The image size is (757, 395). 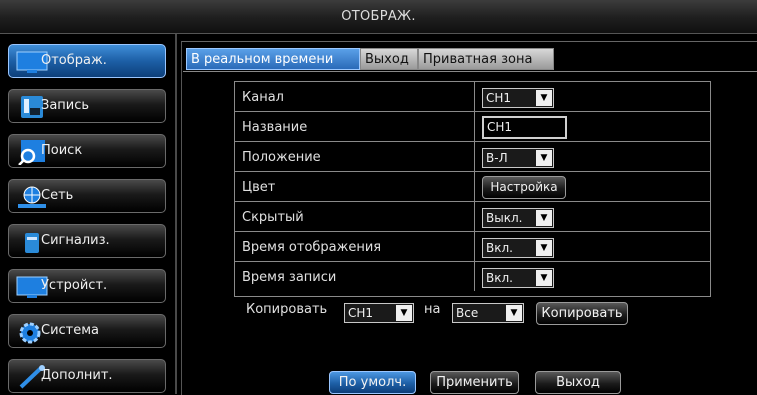 I want to click on row-label: Скрытый, so click(x=355, y=216).